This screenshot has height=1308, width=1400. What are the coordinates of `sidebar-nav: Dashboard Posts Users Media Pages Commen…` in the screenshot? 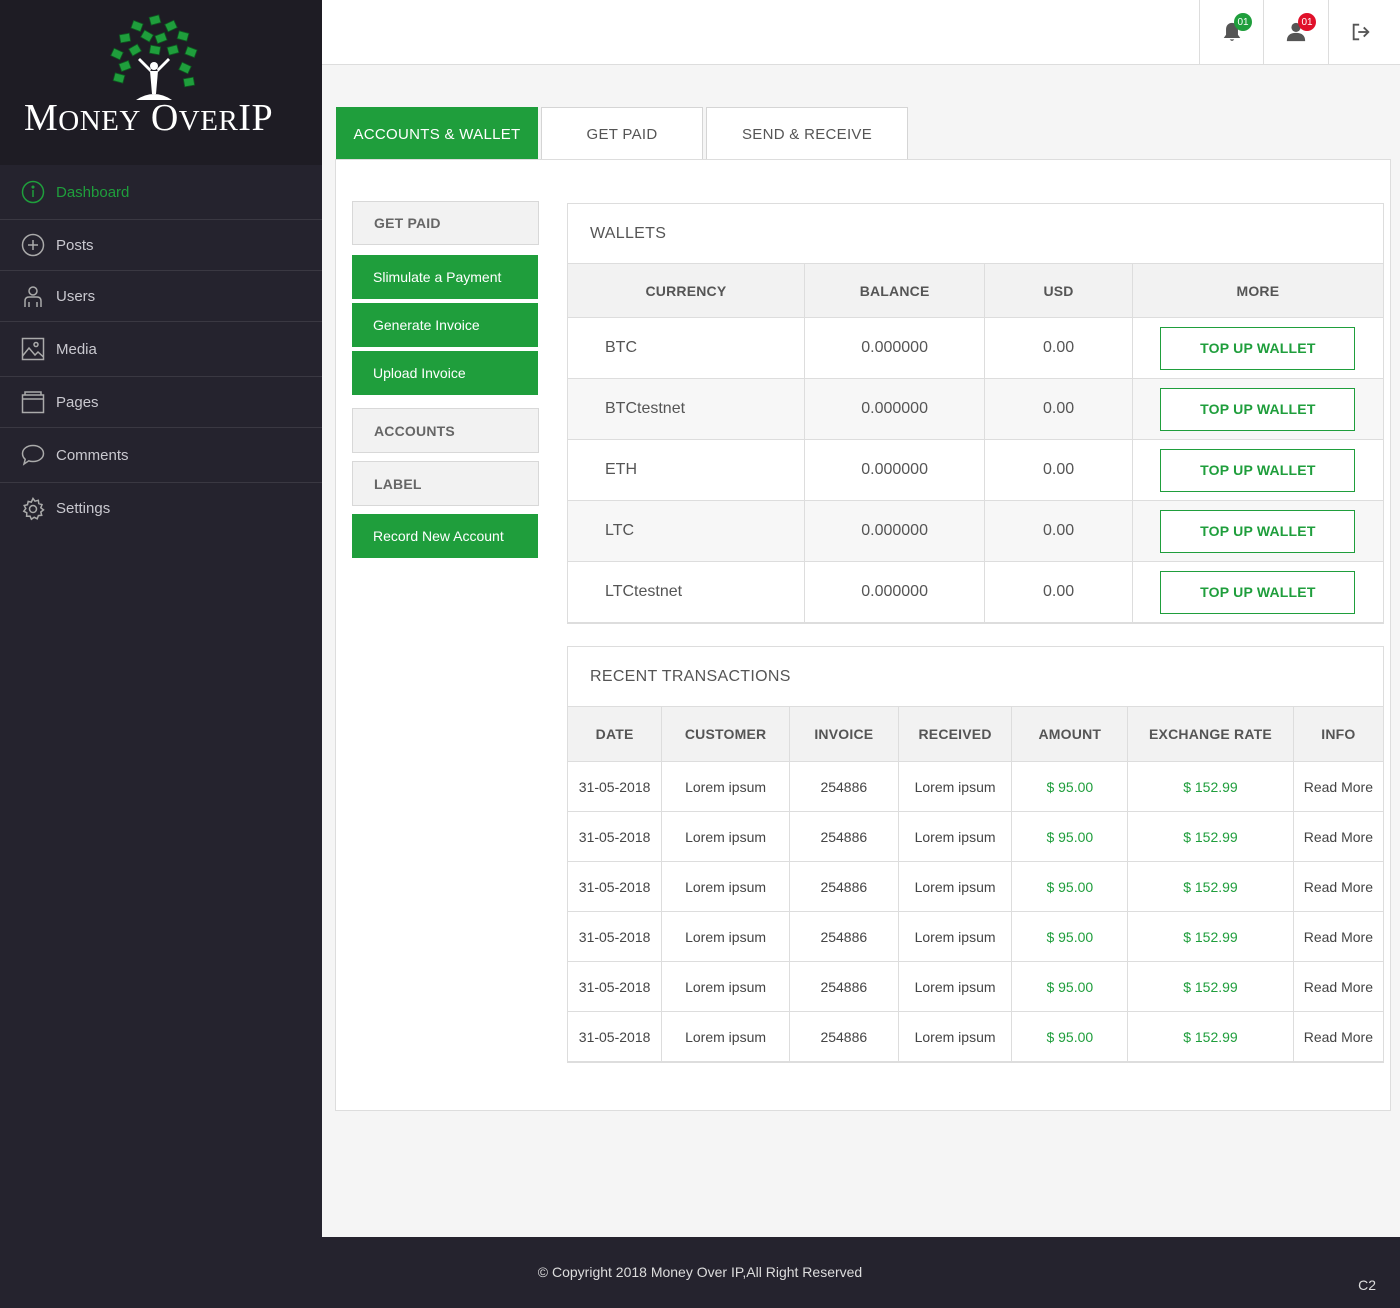 It's located at (161, 349).